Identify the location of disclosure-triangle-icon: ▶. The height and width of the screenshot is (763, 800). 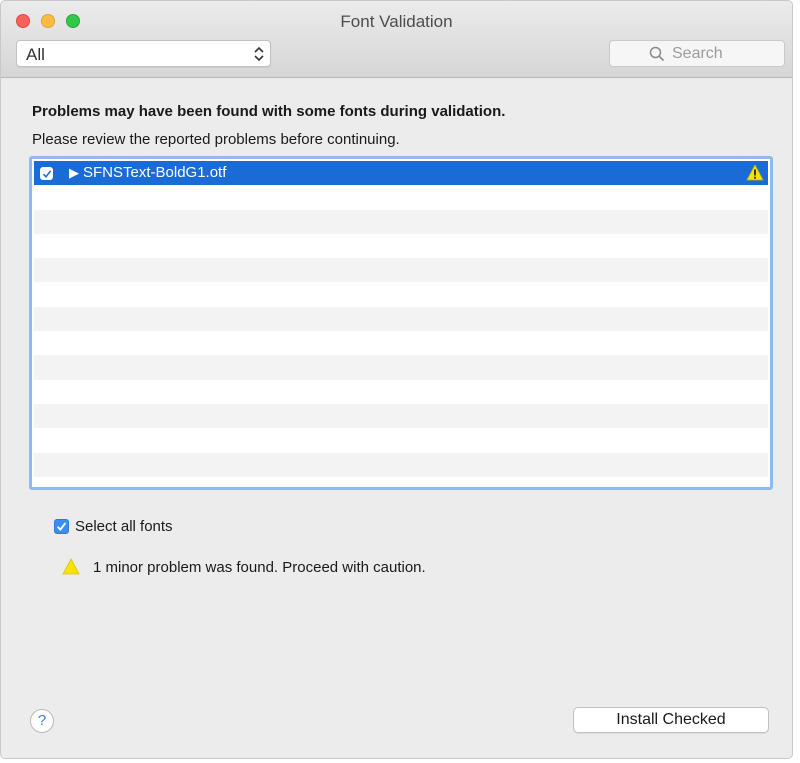
(74, 173).